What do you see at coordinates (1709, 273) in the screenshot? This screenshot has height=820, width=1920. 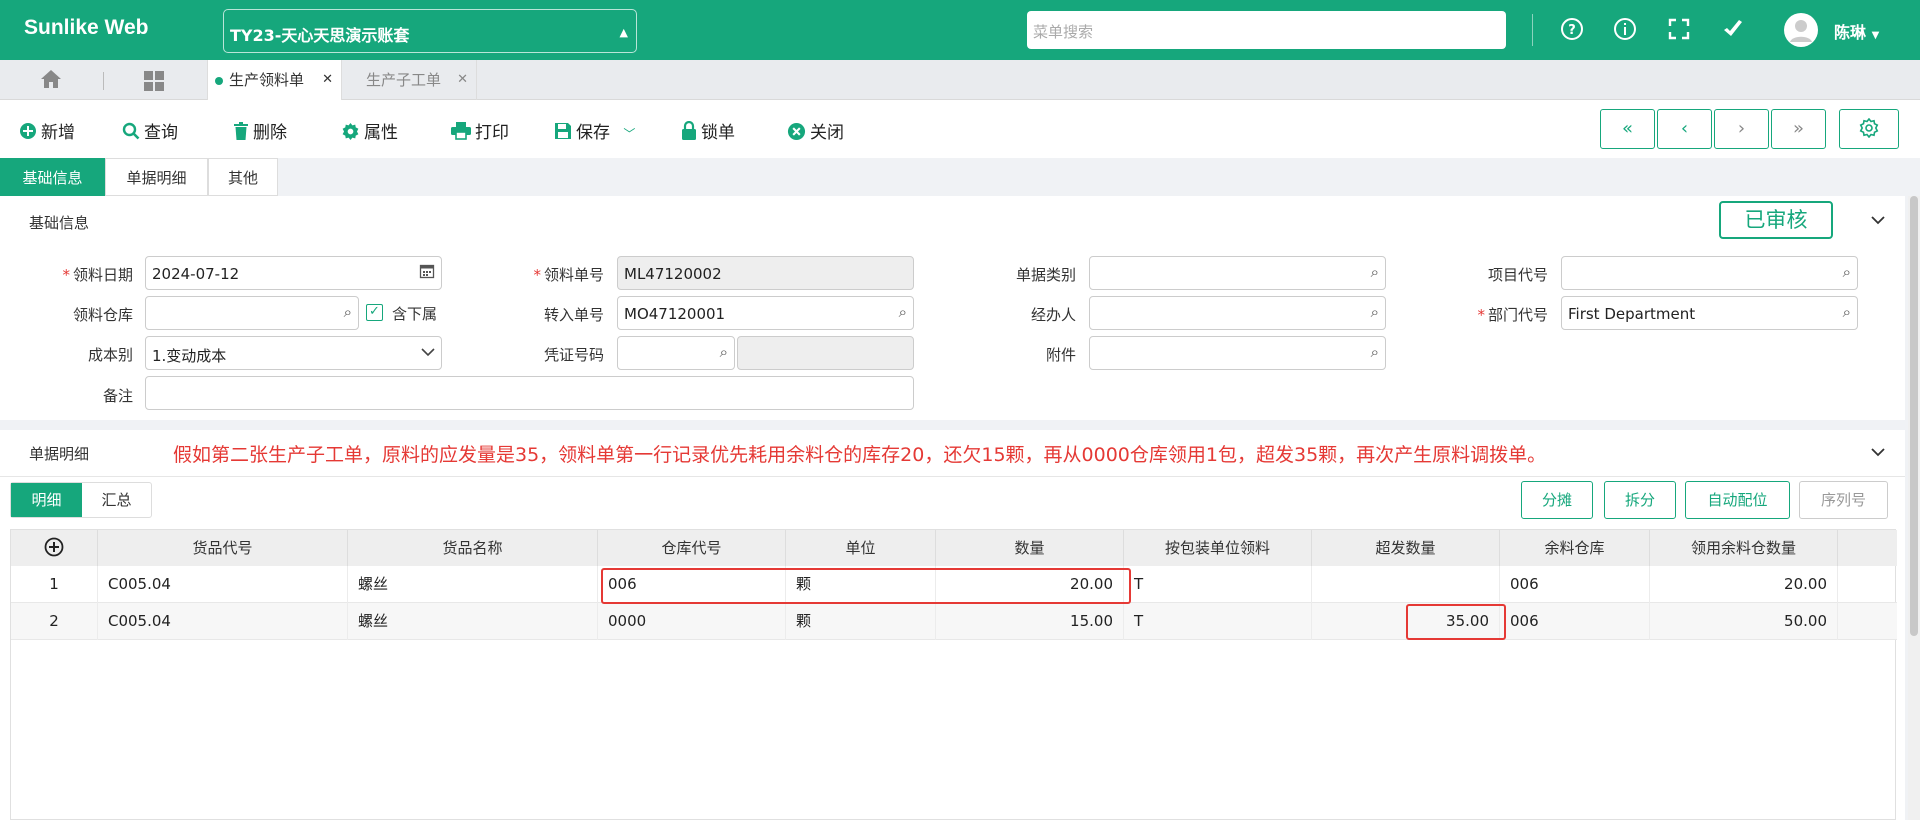 I see `project-field: ⌕` at bounding box center [1709, 273].